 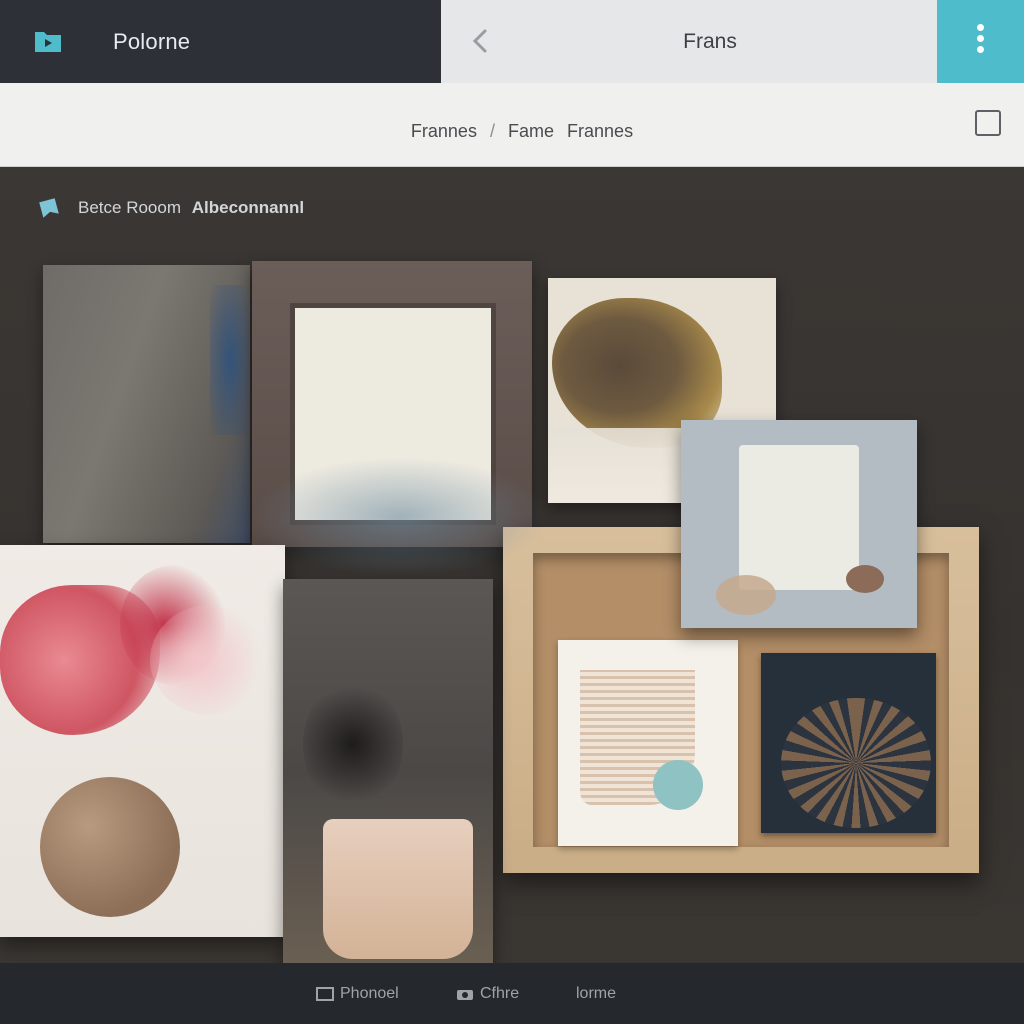 I want to click on frame-gauze-fabric, so click(x=388, y=771).